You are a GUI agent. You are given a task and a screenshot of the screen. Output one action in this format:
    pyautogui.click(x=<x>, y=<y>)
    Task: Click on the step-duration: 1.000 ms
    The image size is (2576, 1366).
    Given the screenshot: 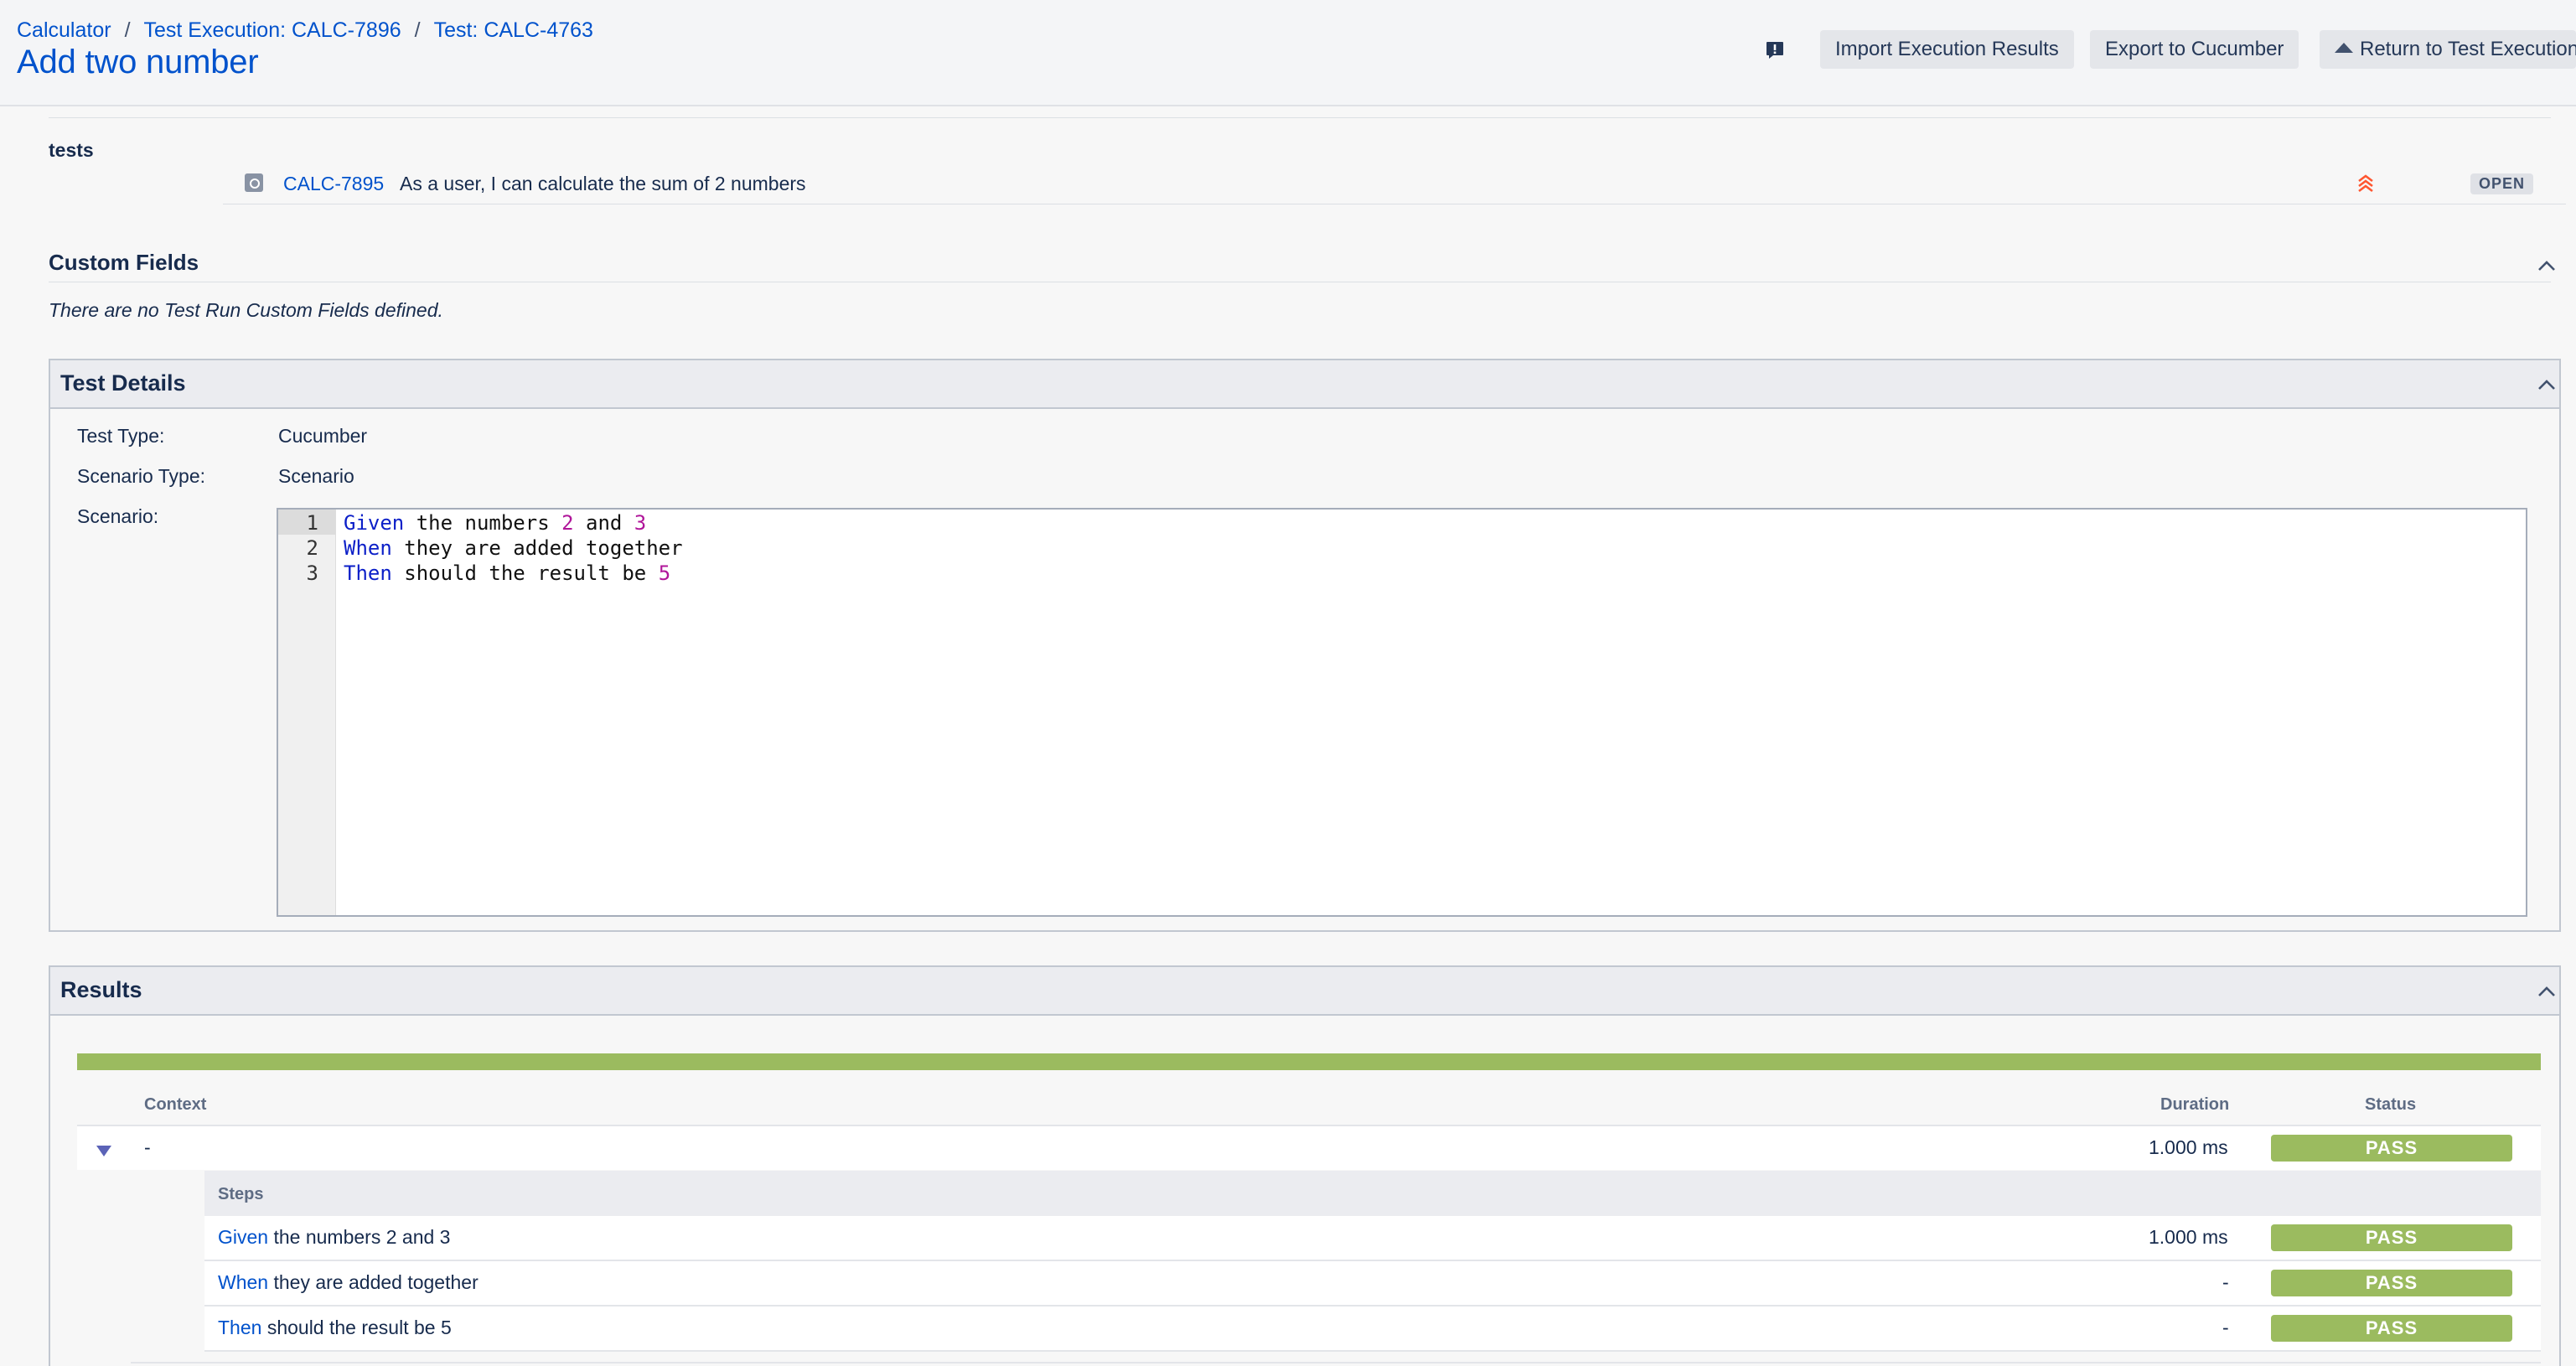 What is the action you would take?
    pyautogui.click(x=2188, y=1237)
    